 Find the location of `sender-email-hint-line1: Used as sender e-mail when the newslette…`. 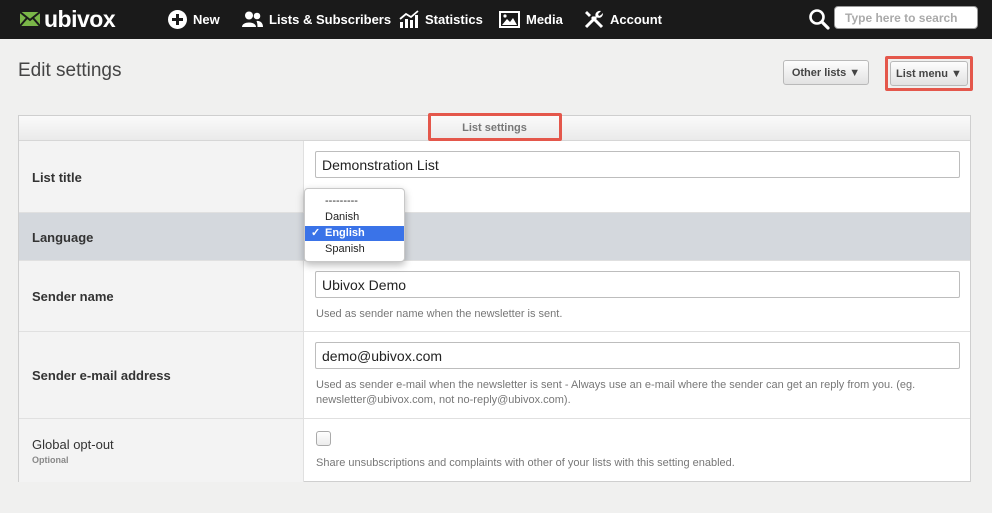

sender-email-hint-line1: Used as sender e-mail when the newslette… is located at coordinates (616, 385).